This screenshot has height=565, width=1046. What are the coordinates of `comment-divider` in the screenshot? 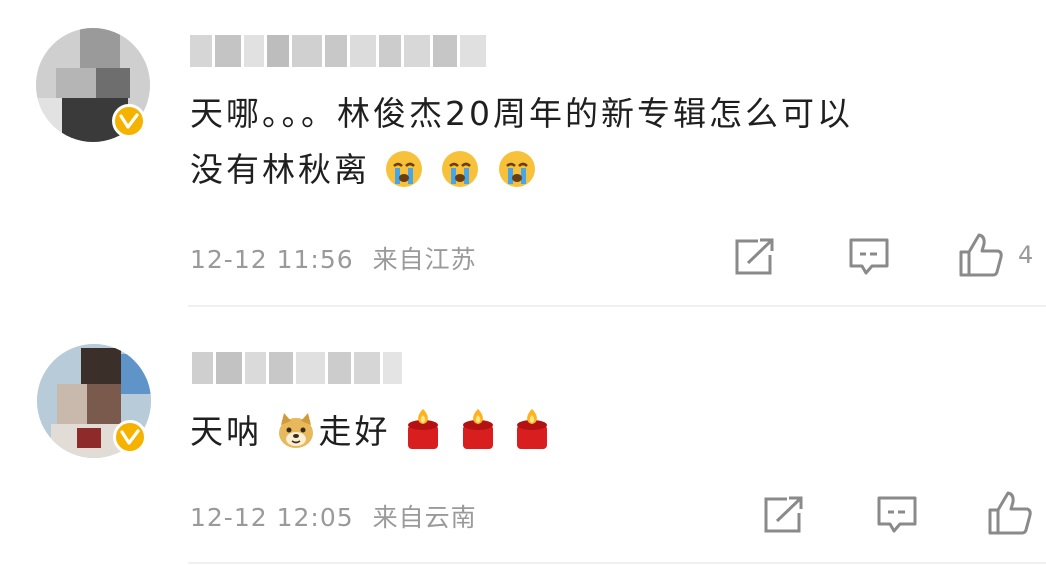 It's located at (617, 563).